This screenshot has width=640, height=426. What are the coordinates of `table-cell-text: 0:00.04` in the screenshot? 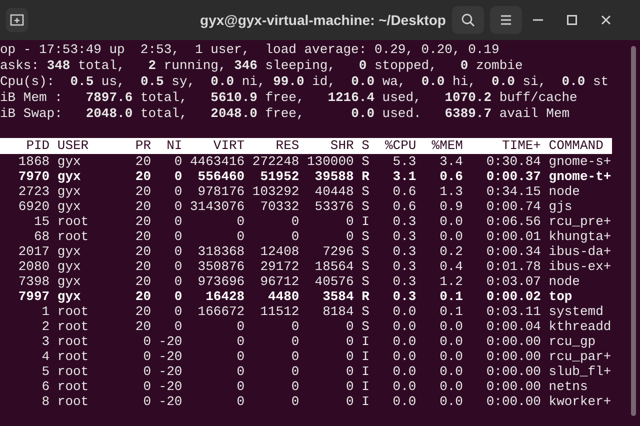 It's located at (513, 326).